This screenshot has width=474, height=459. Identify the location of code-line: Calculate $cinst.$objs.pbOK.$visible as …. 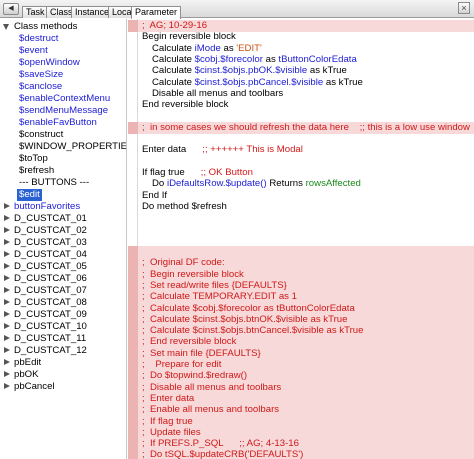
(301, 71).